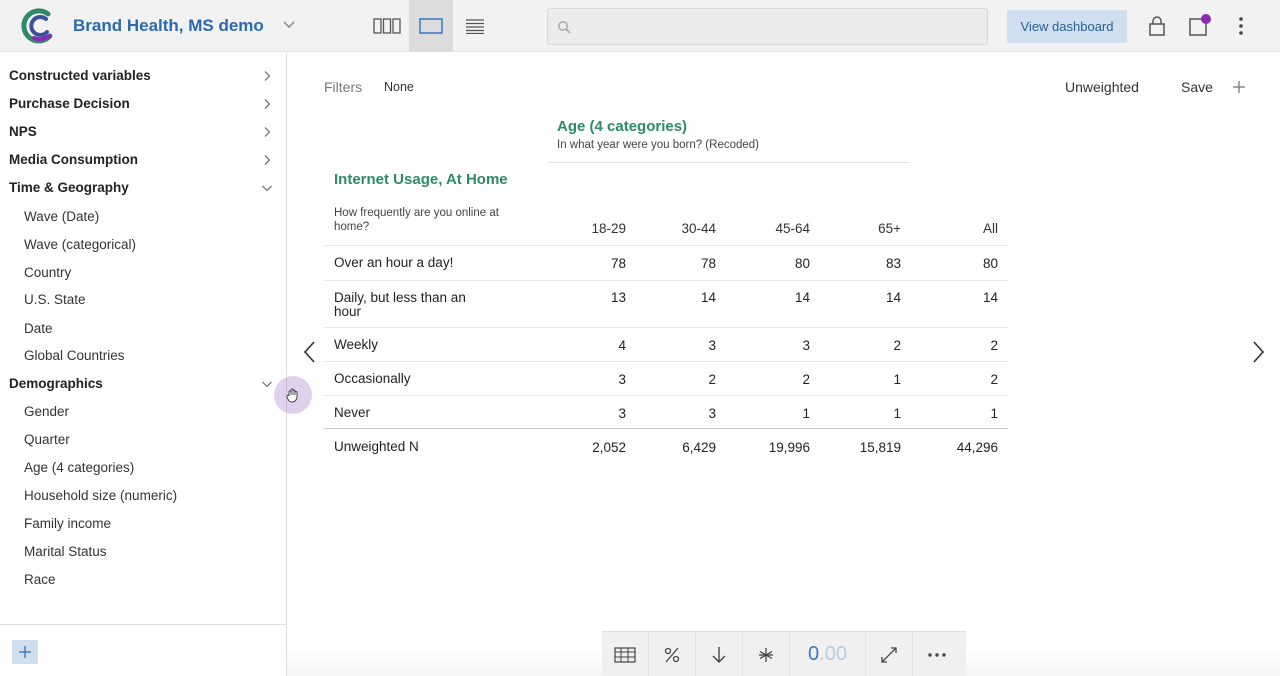 This screenshot has height=676, width=1280. I want to click on sidebar-item-quarter: Quarter, so click(47, 439).